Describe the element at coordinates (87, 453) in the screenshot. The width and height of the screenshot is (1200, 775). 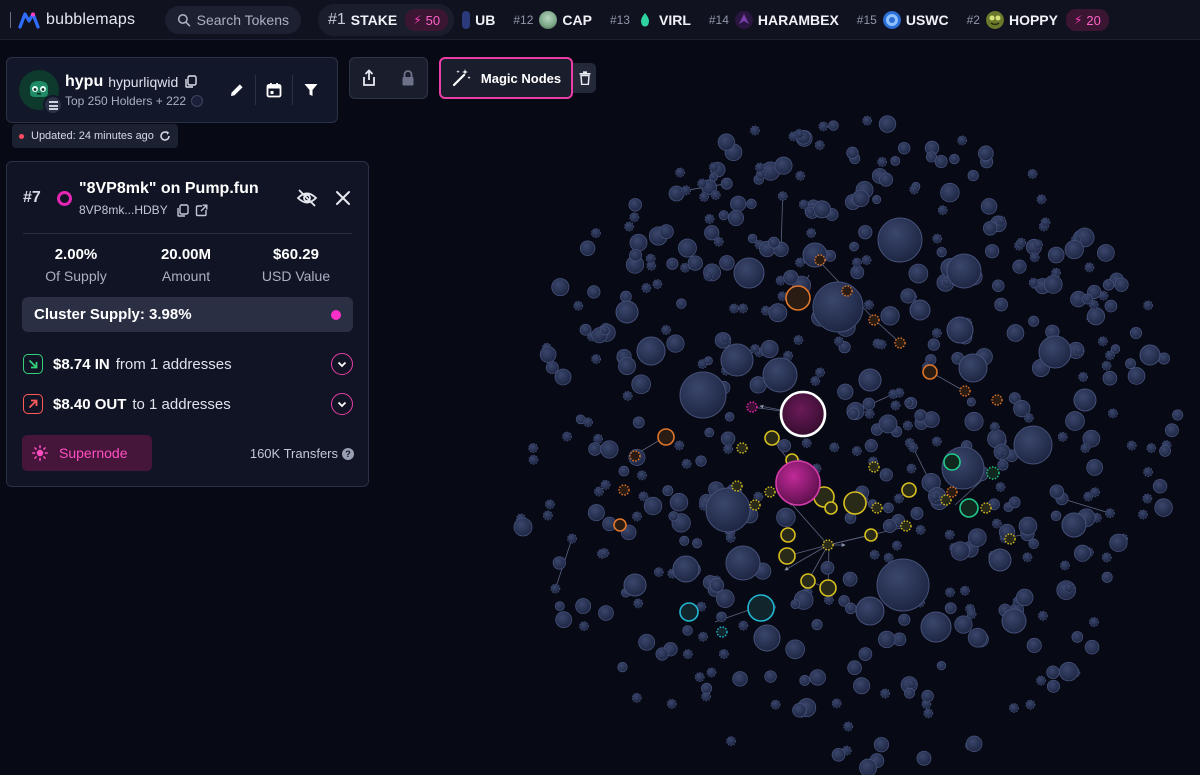
I see `supernode-button: Supernode` at that location.